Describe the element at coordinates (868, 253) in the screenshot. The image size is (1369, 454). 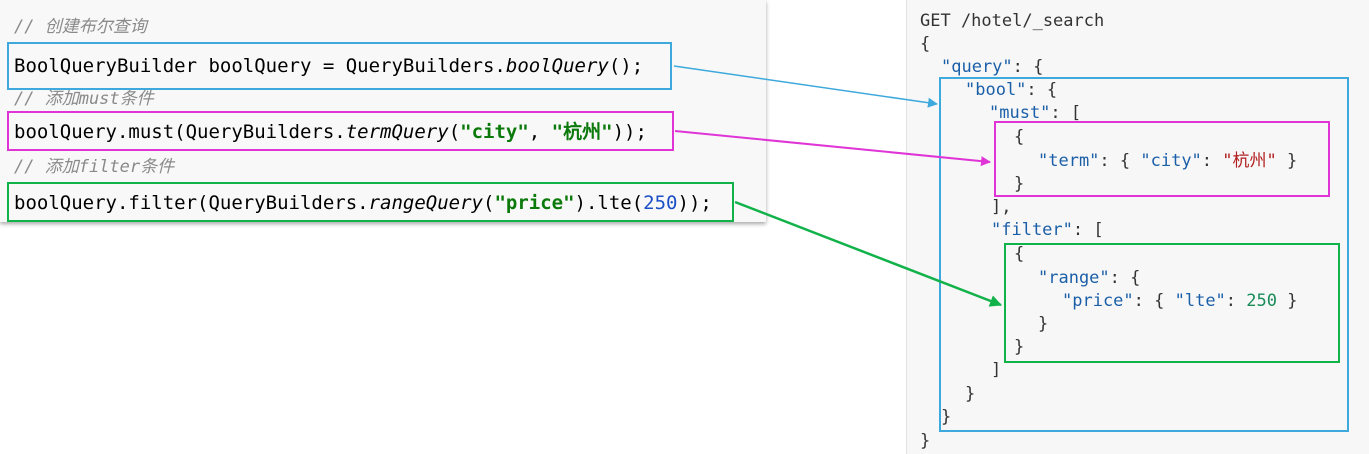
I see `arrow-filter-to-filter` at that location.